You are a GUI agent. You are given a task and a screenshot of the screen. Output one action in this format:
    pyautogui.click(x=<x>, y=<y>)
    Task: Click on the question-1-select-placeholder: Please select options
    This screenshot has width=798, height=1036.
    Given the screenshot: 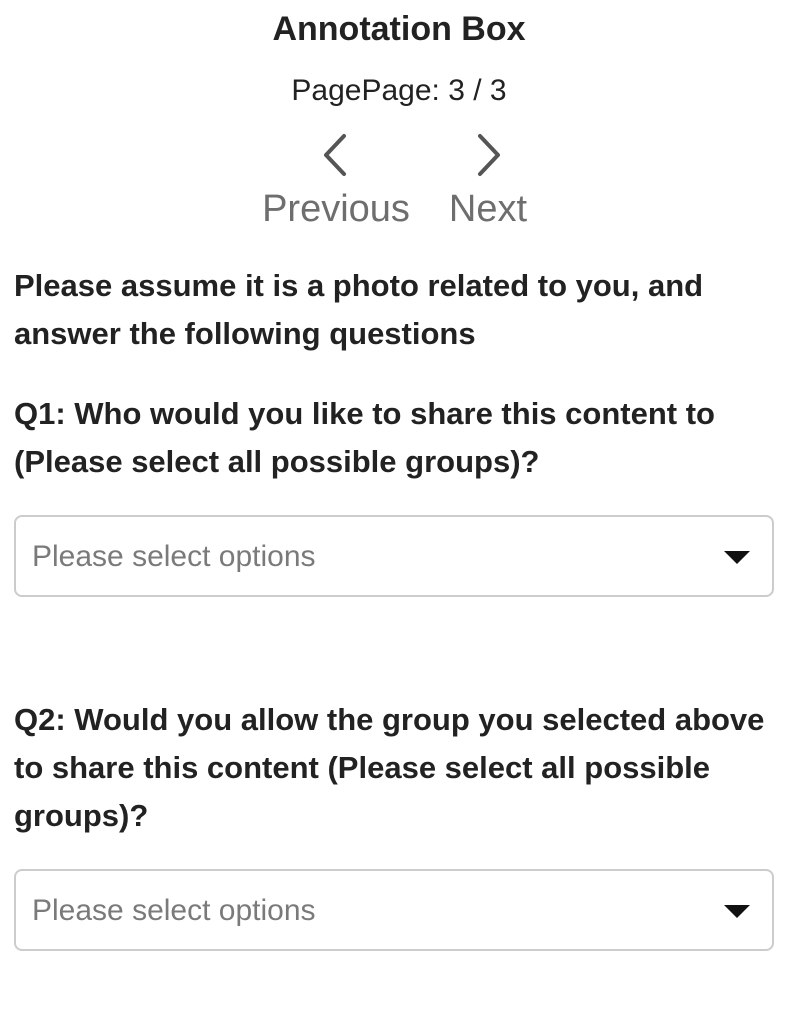 What is the action you would take?
    pyautogui.click(x=174, y=556)
    